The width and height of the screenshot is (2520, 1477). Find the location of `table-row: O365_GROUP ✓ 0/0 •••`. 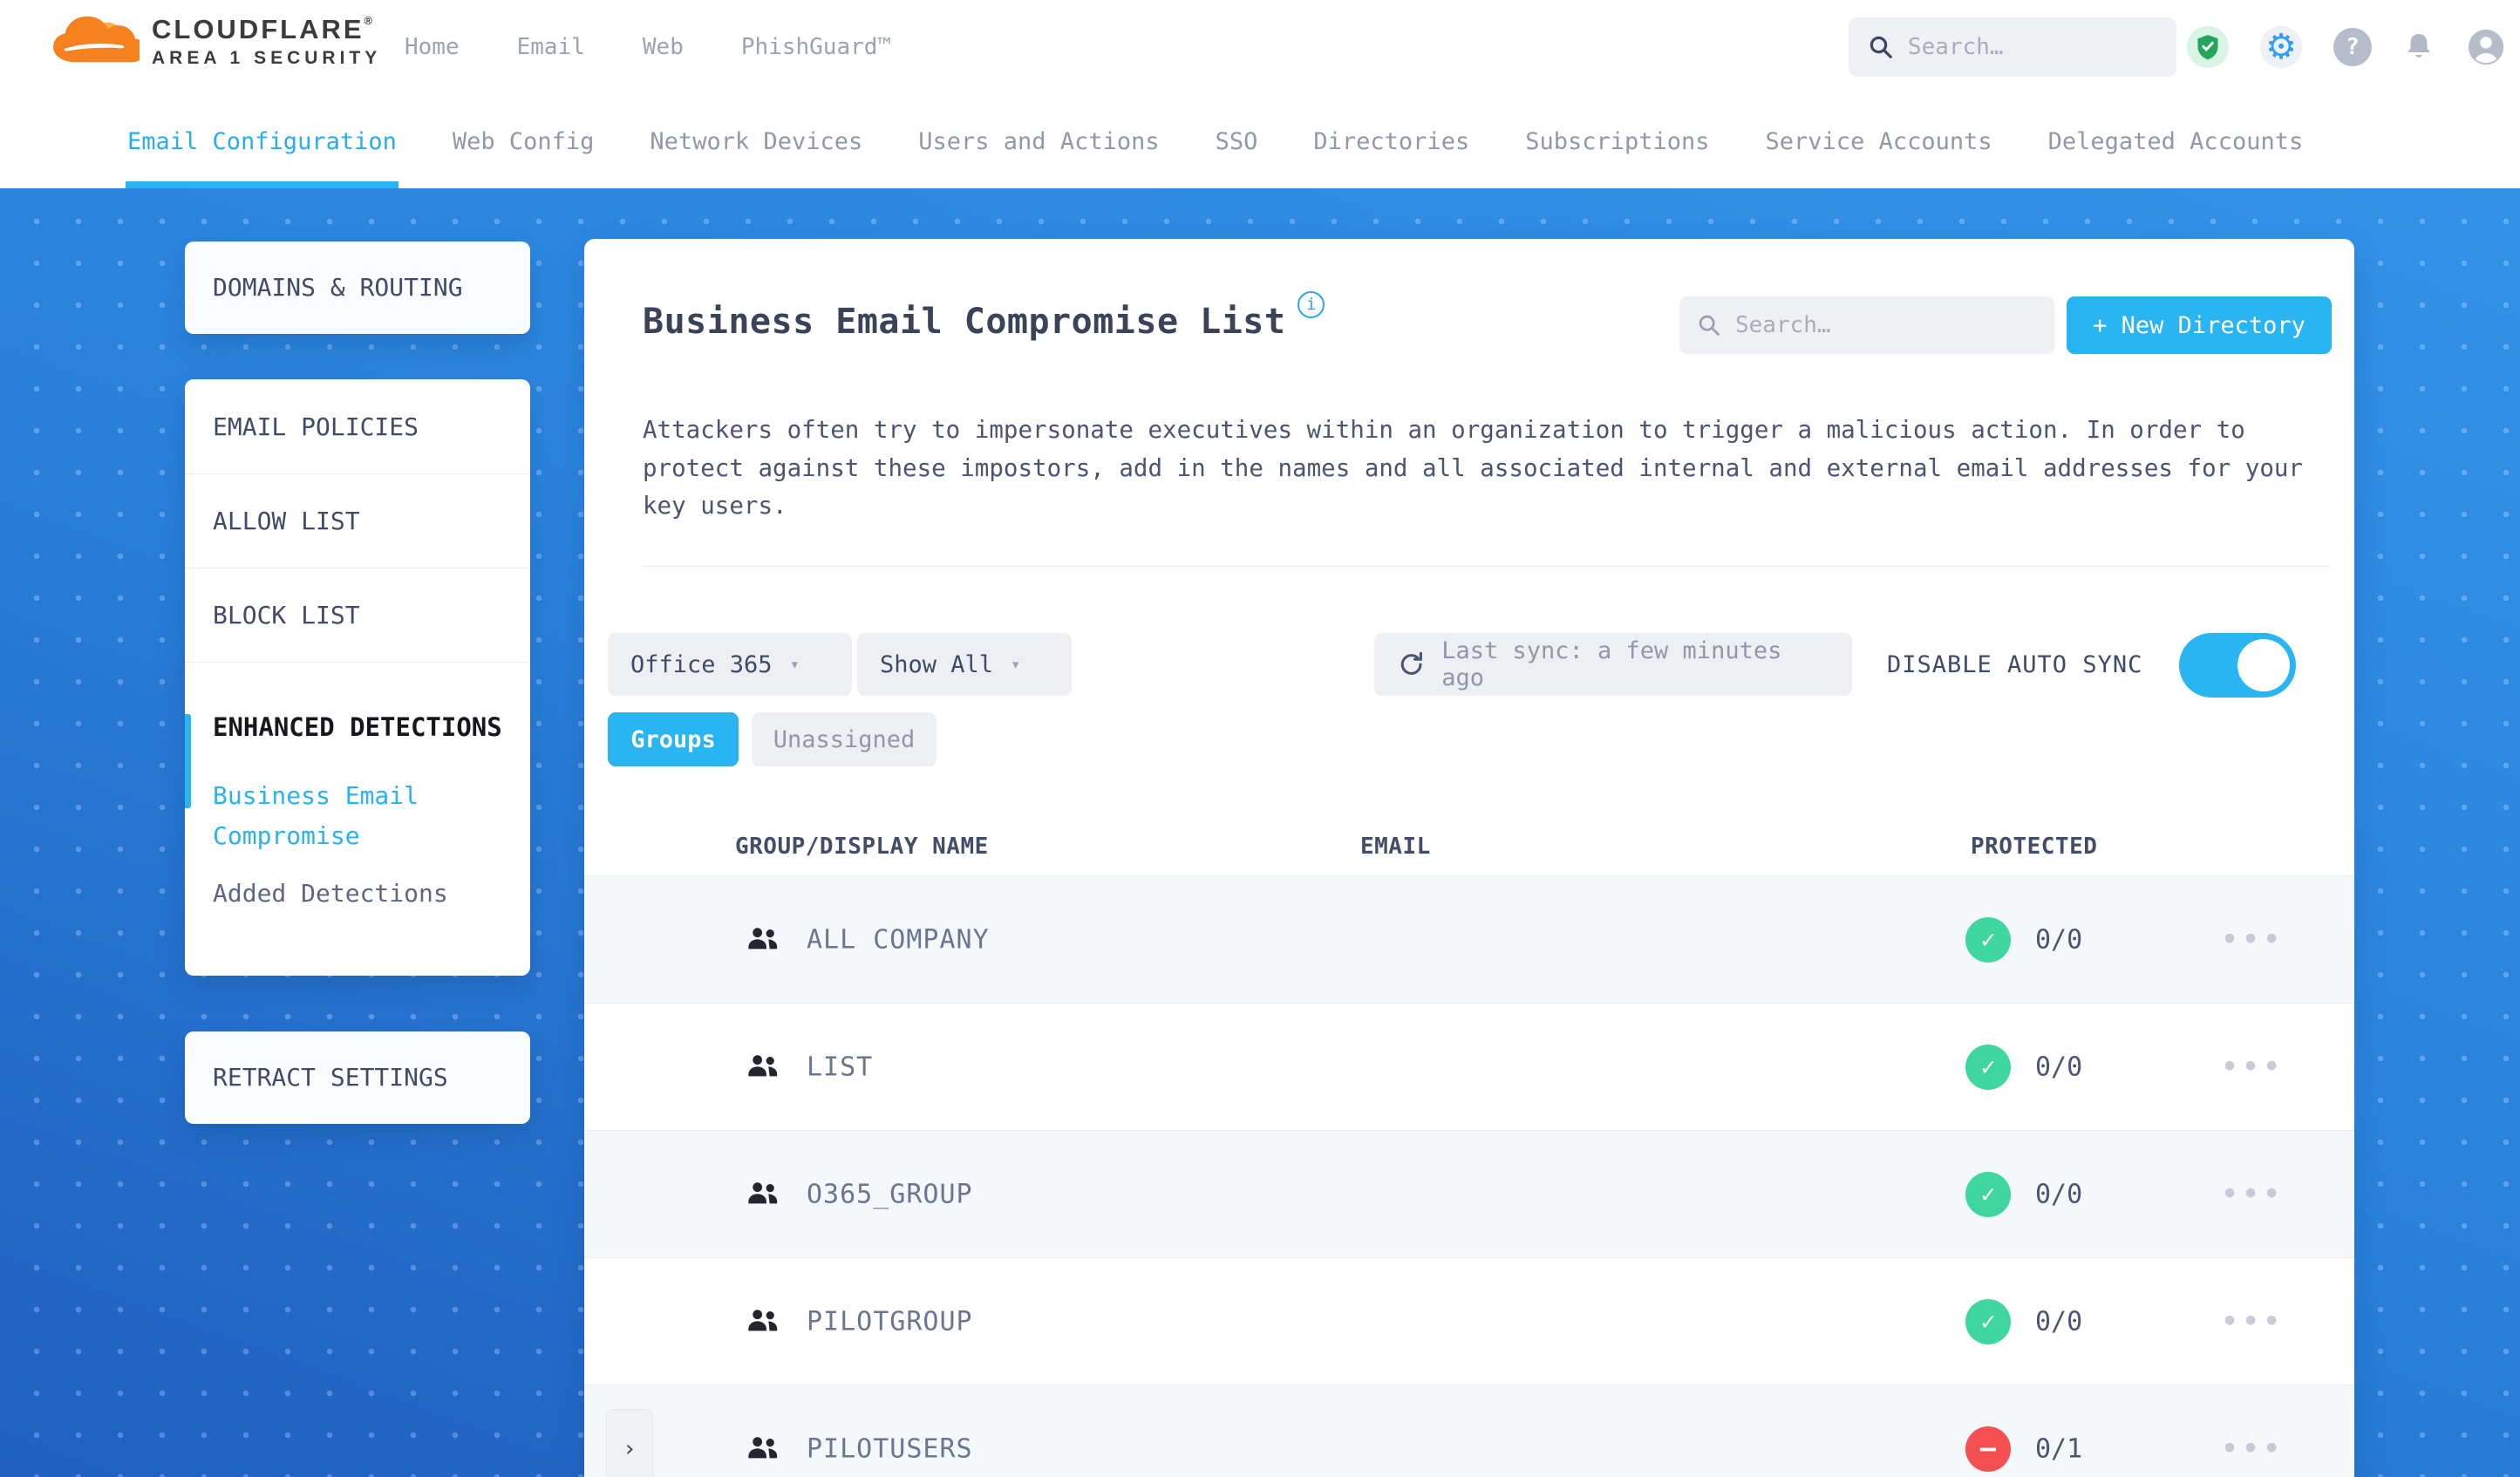

table-row: O365_GROUP ✓ 0/0 ••• is located at coordinates (1469, 1193).